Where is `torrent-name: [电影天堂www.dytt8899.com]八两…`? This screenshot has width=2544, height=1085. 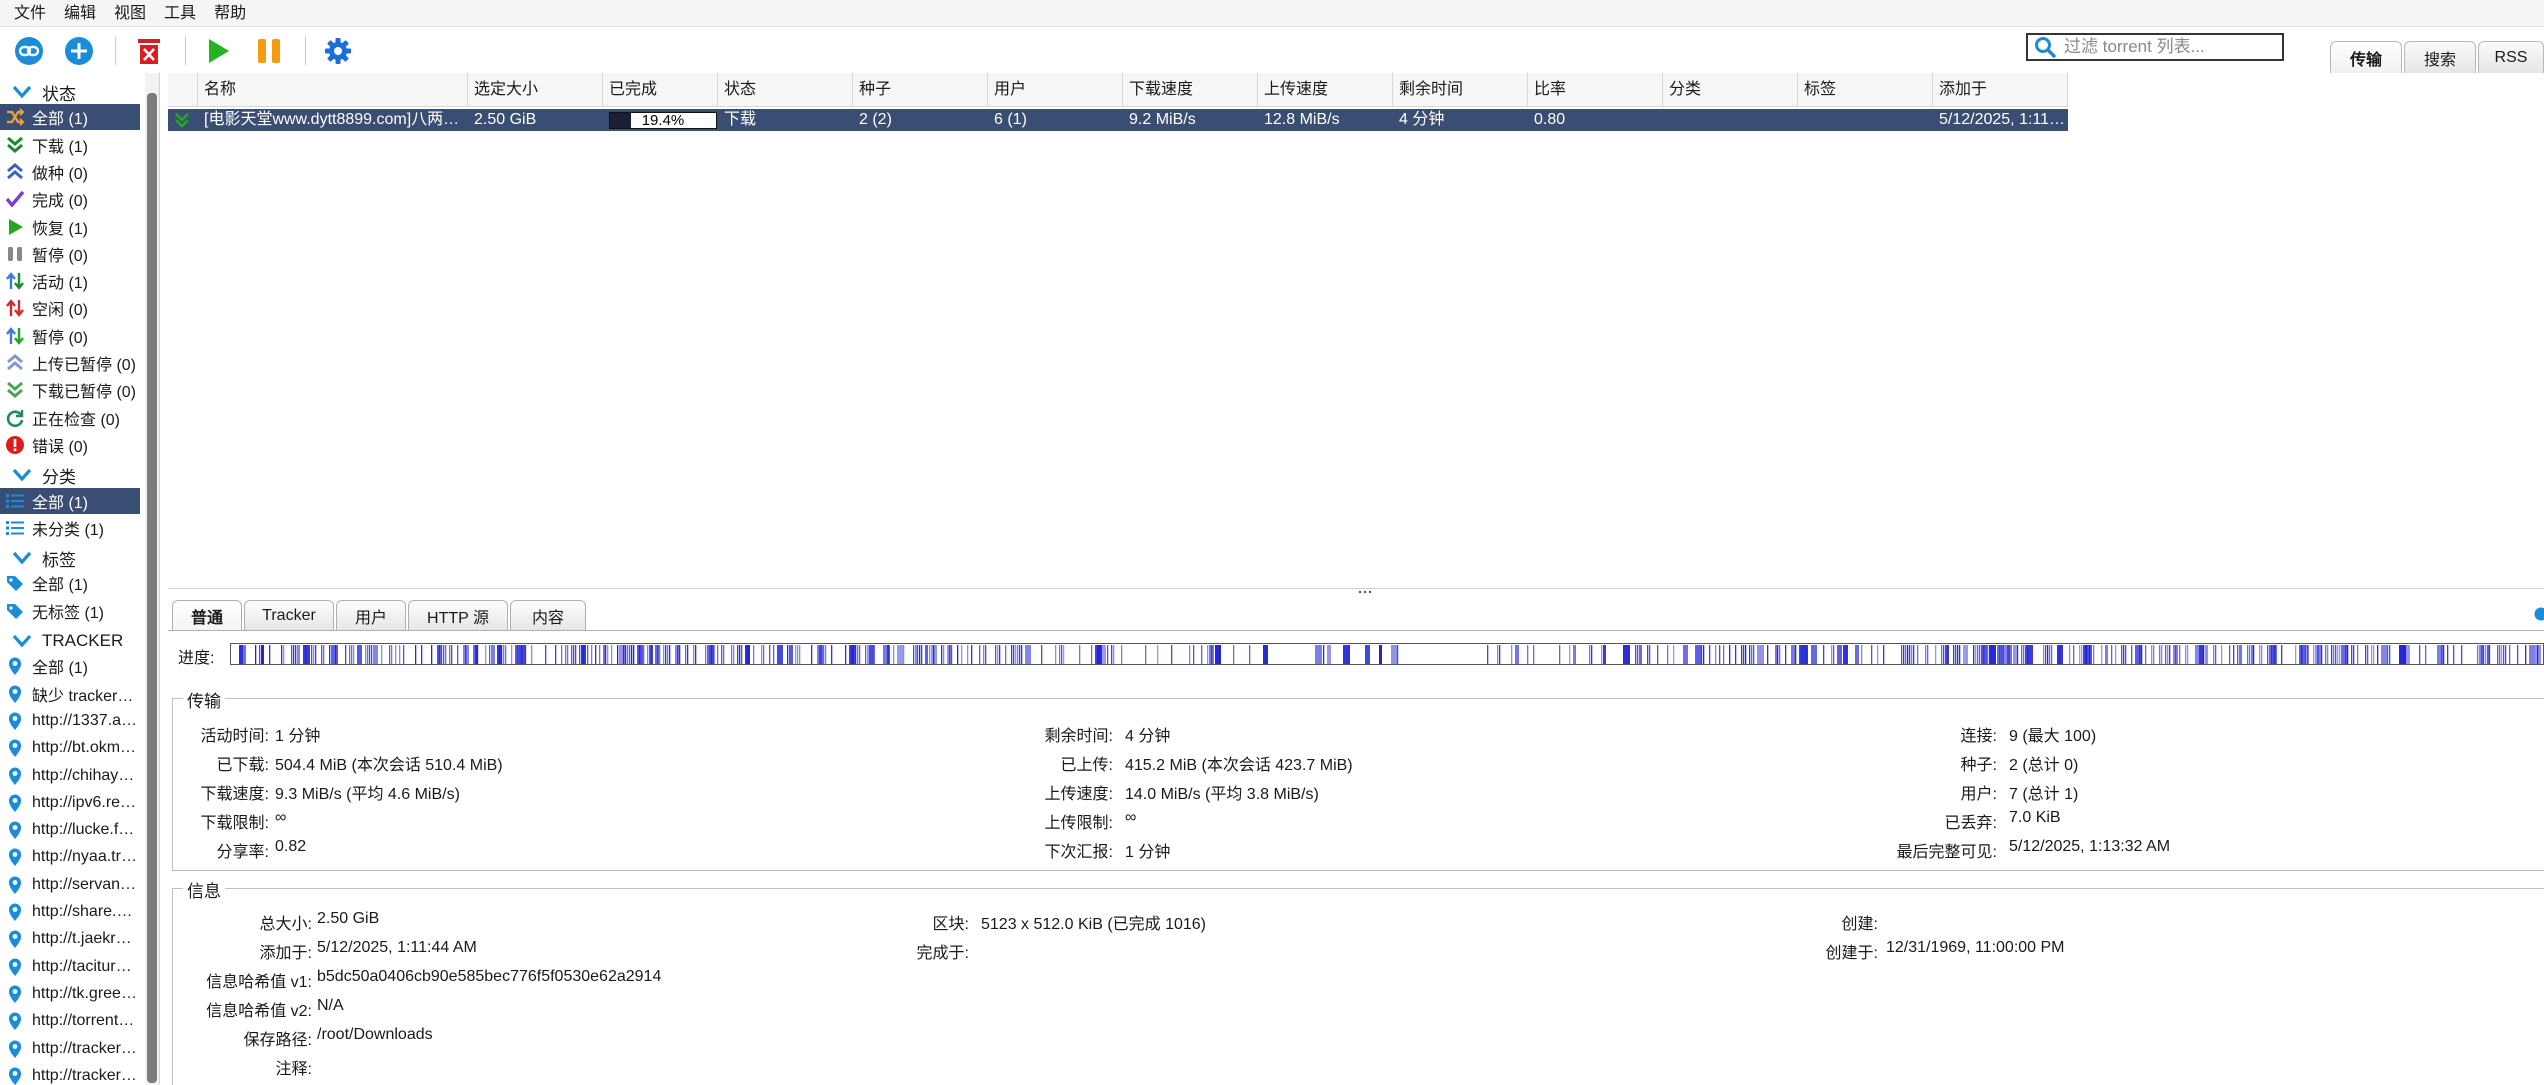
torrent-name: [电影天堂www.dytt8899.com]八两… is located at coordinates (332, 119).